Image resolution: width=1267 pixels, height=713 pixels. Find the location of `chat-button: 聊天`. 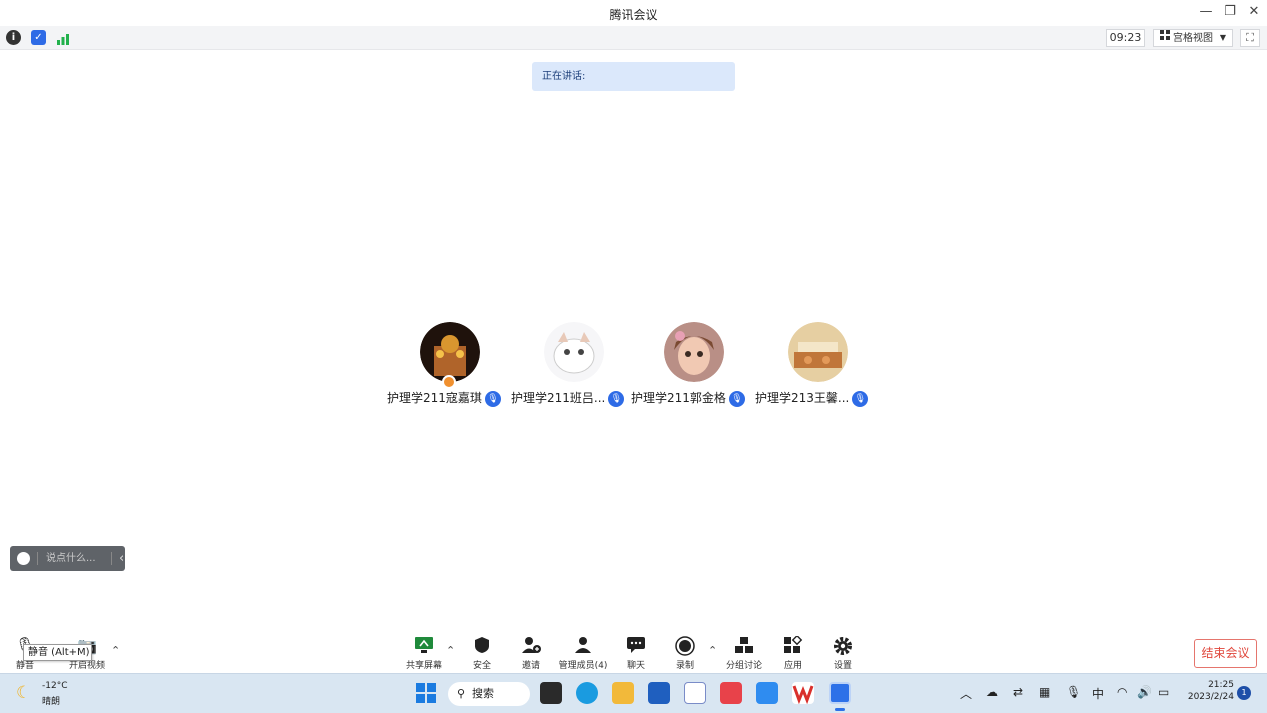

chat-button: 聊天 is located at coordinates (636, 655).